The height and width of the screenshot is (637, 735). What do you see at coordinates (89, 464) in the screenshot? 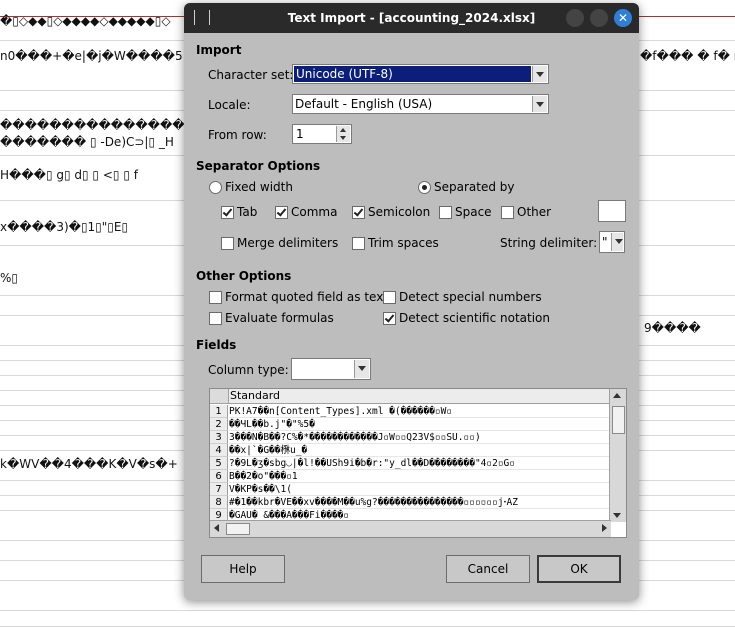
I see `garbled-text: k�WV��4���K�V�s�+` at bounding box center [89, 464].